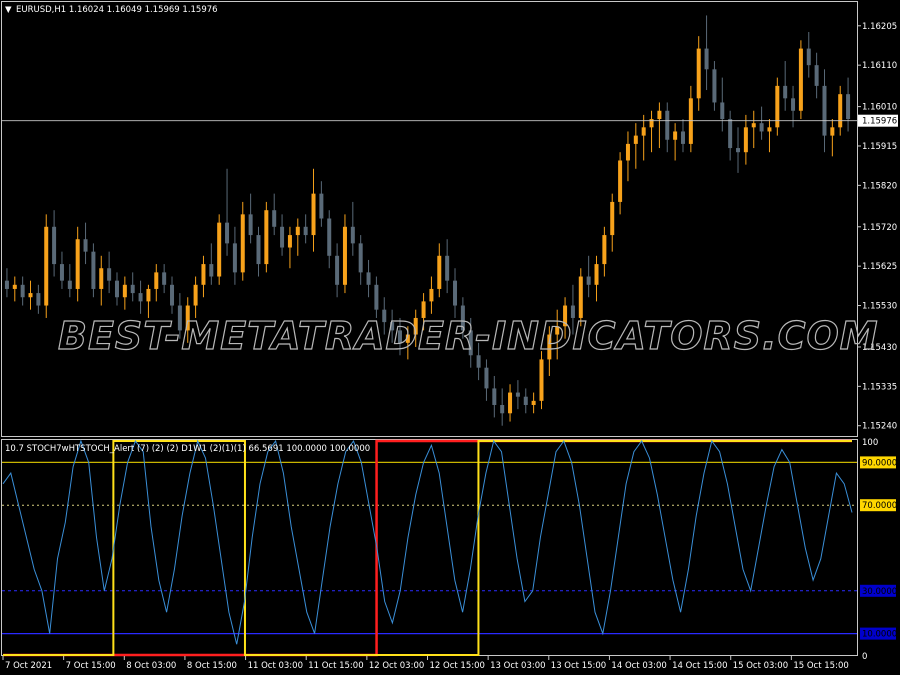 The height and width of the screenshot is (675, 900). What do you see at coordinates (457, 666) in the screenshot?
I see `time-tick-label: 12 Oct 15:00` at bounding box center [457, 666].